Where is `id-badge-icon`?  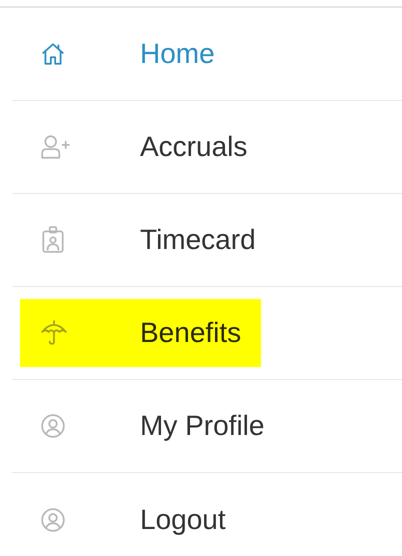 id-badge-icon is located at coordinates (53, 240).